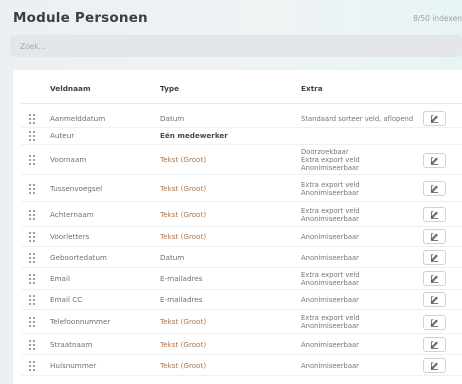 The height and width of the screenshot is (384, 462). Describe the element at coordinates (237, 345) in the screenshot. I see `table-row: Straatnaam Tekst (Groot) Anonimiseerbaar` at that location.